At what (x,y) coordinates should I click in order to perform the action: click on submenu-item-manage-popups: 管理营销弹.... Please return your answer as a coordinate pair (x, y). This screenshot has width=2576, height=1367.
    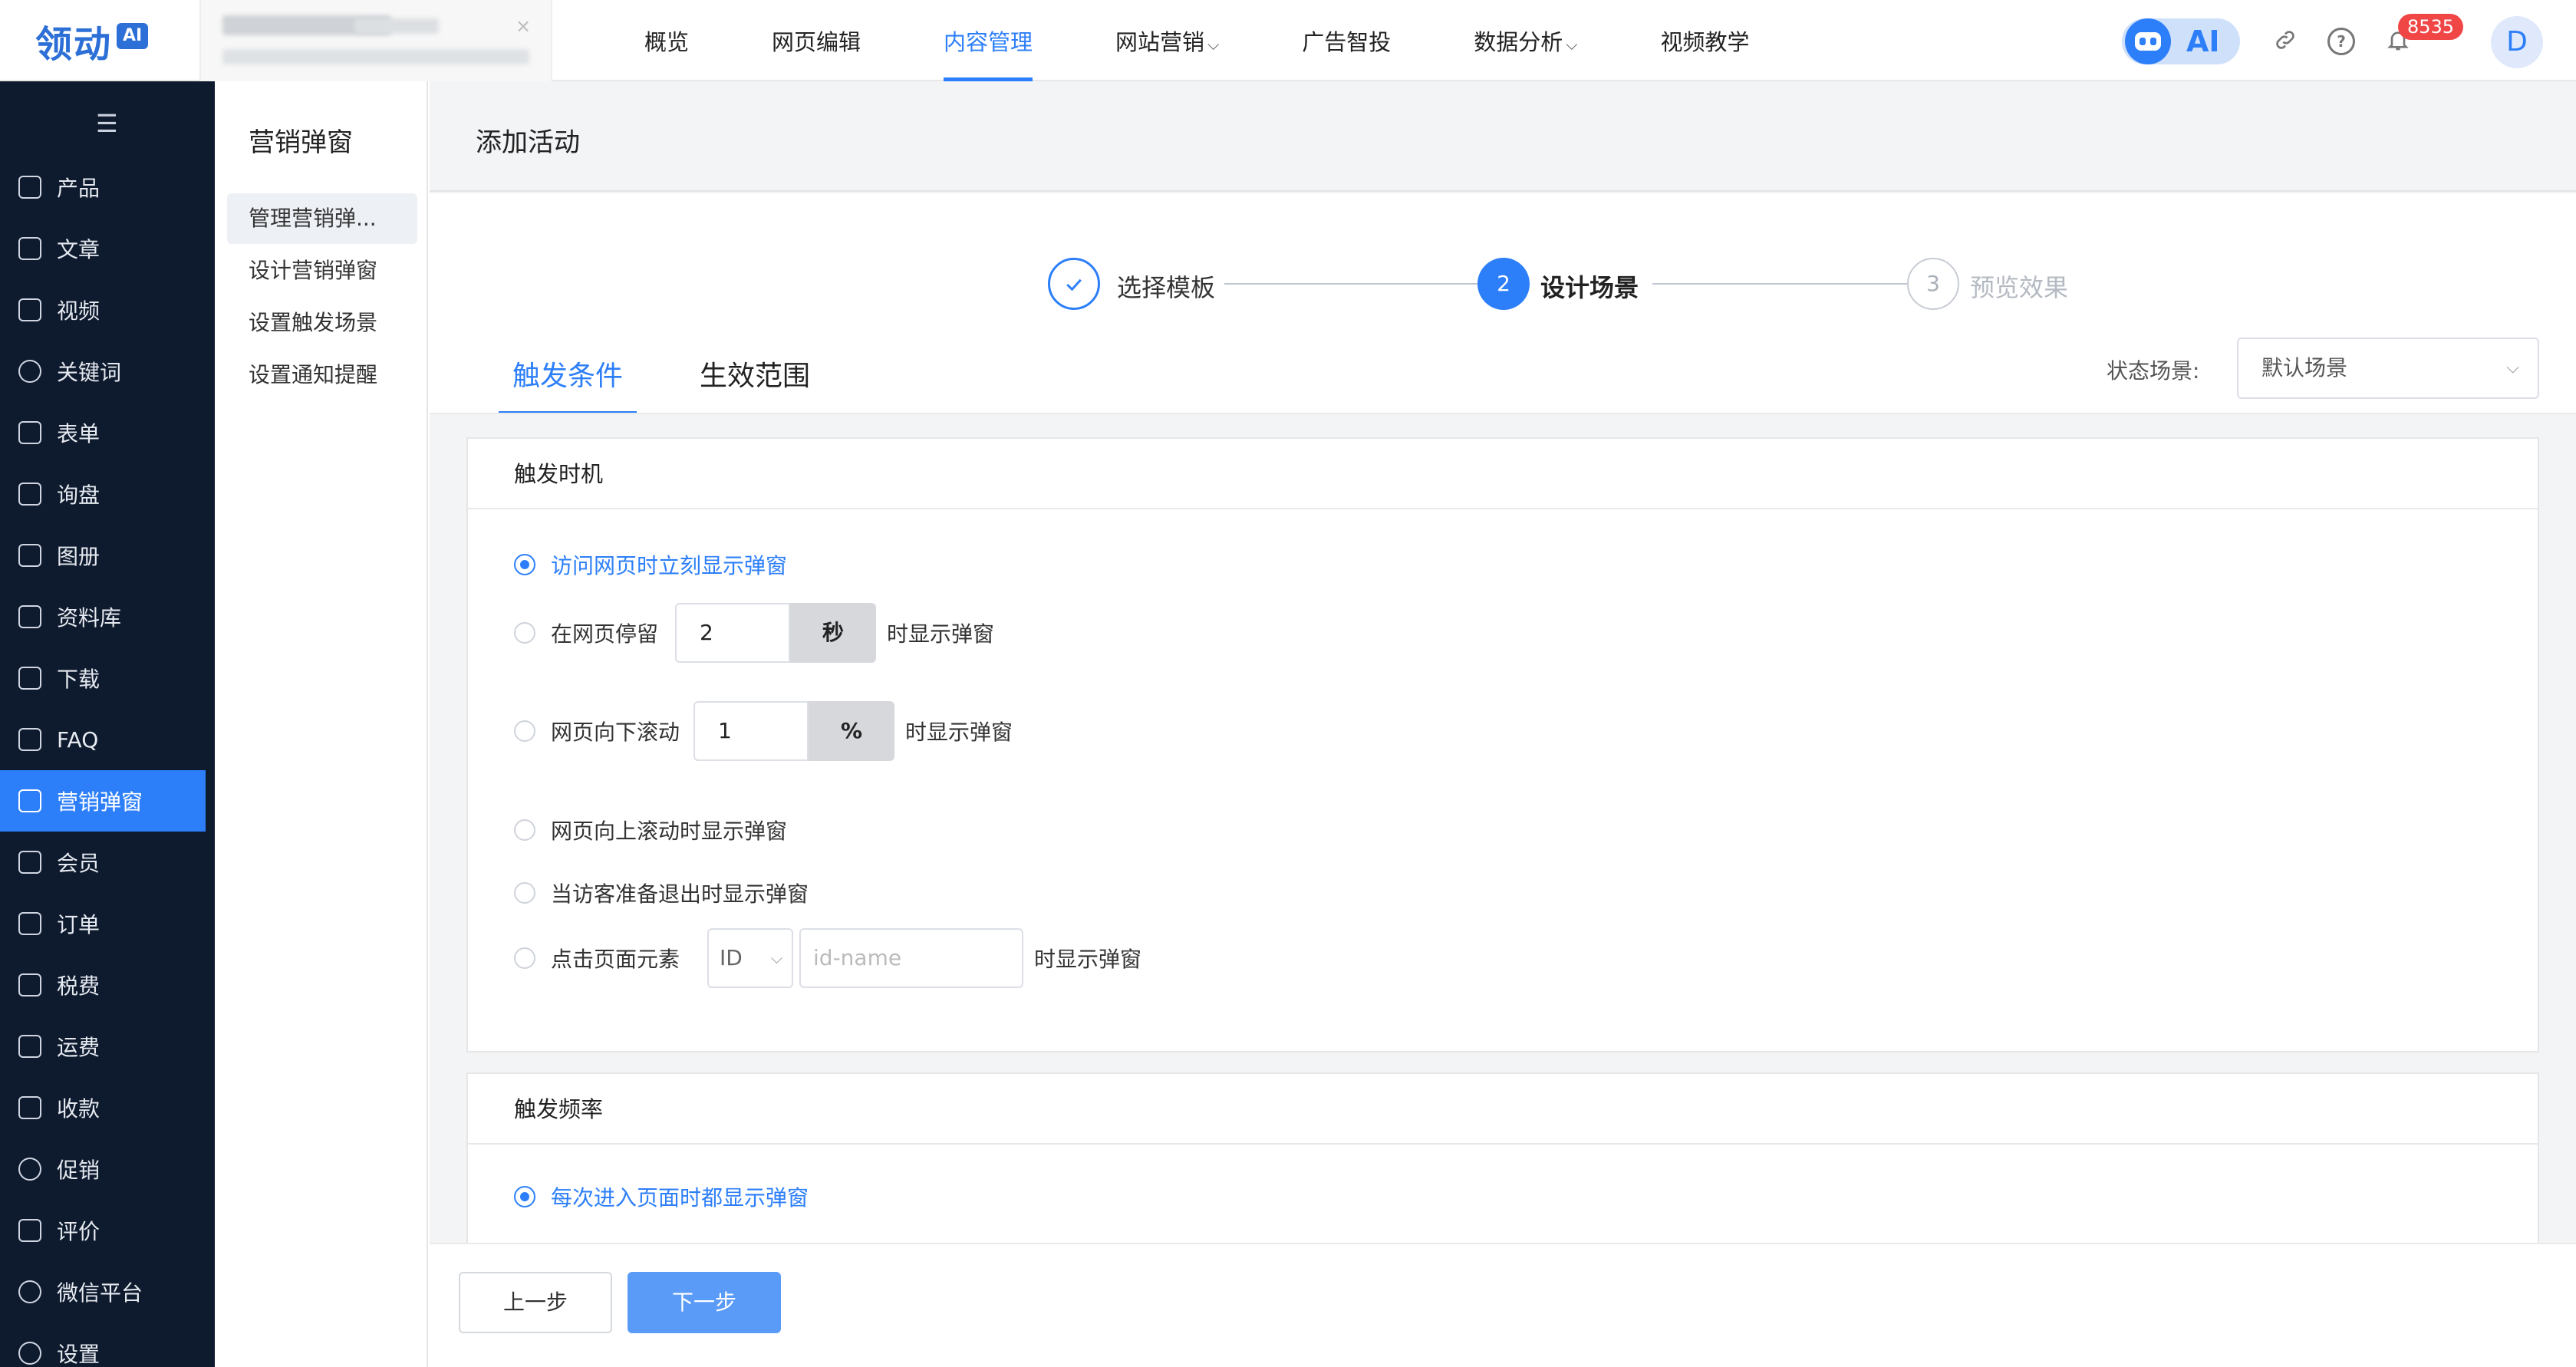
    Looking at the image, I should click on (322, 218).